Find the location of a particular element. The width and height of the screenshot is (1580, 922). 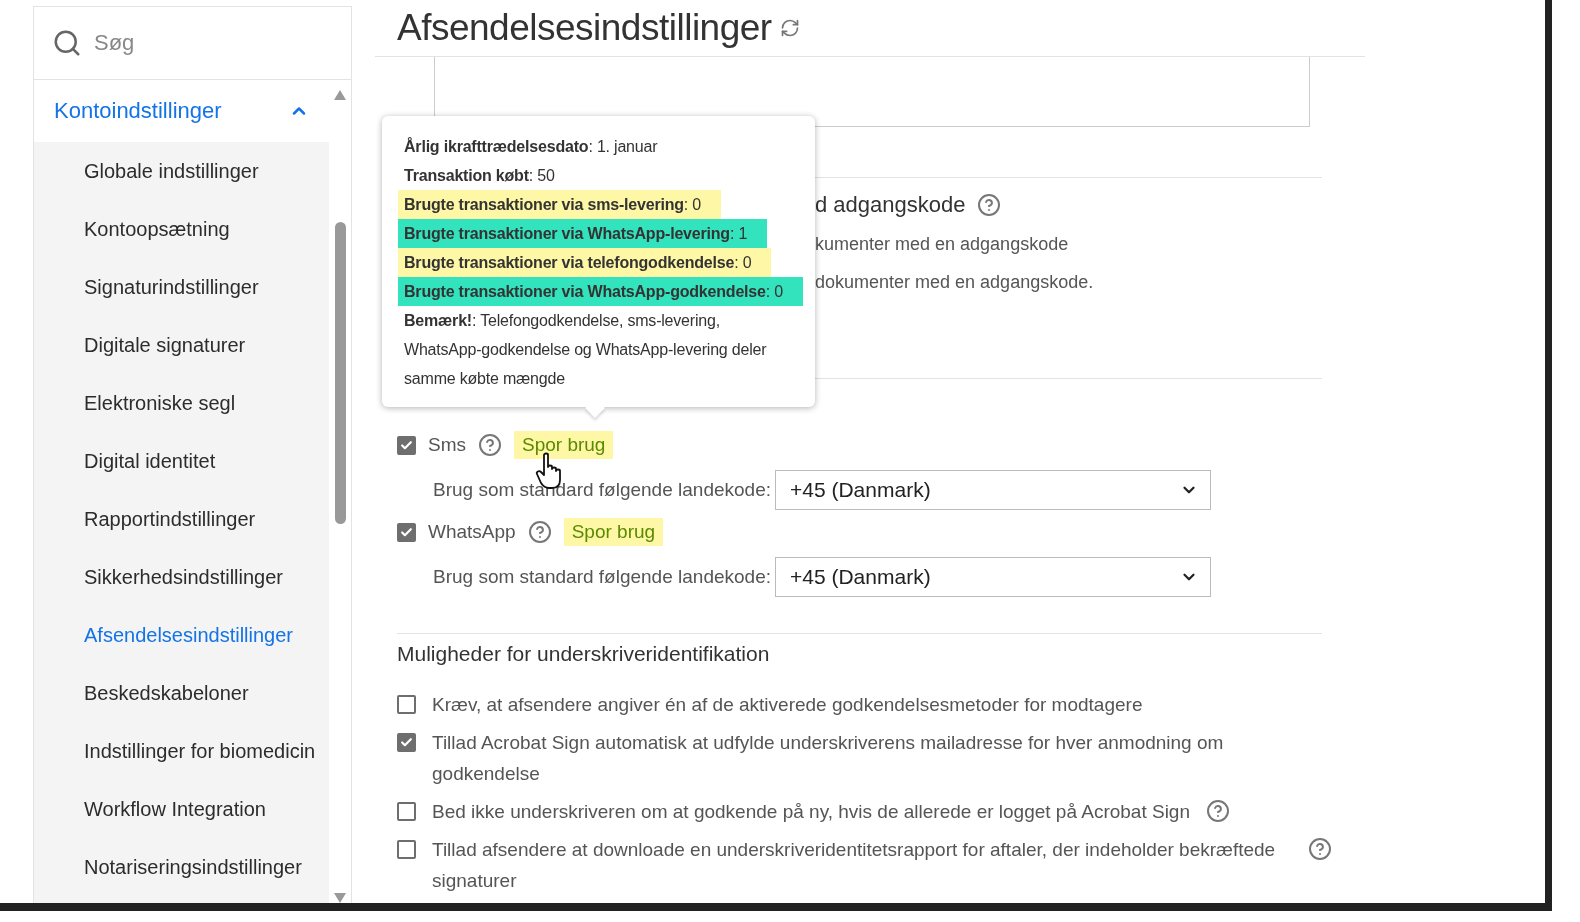

sidebar-item: Kontoopsætning is located at coordinates (181, 229).